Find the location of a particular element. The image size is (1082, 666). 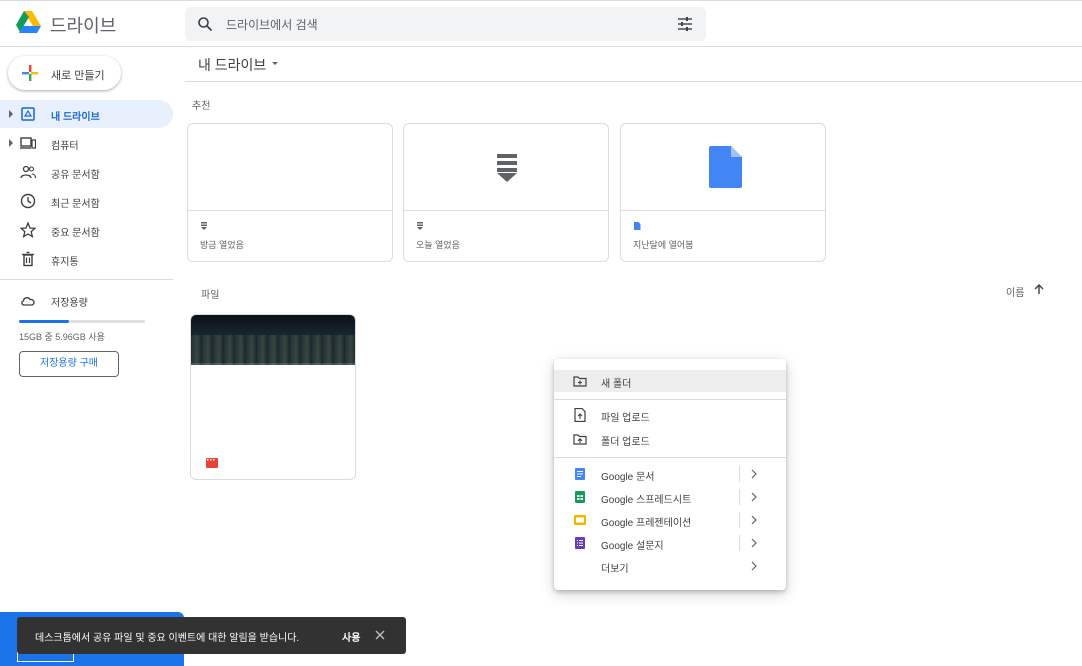

sidebar-item-computers: 컴퓨터 is located at coordinates (86, 143).